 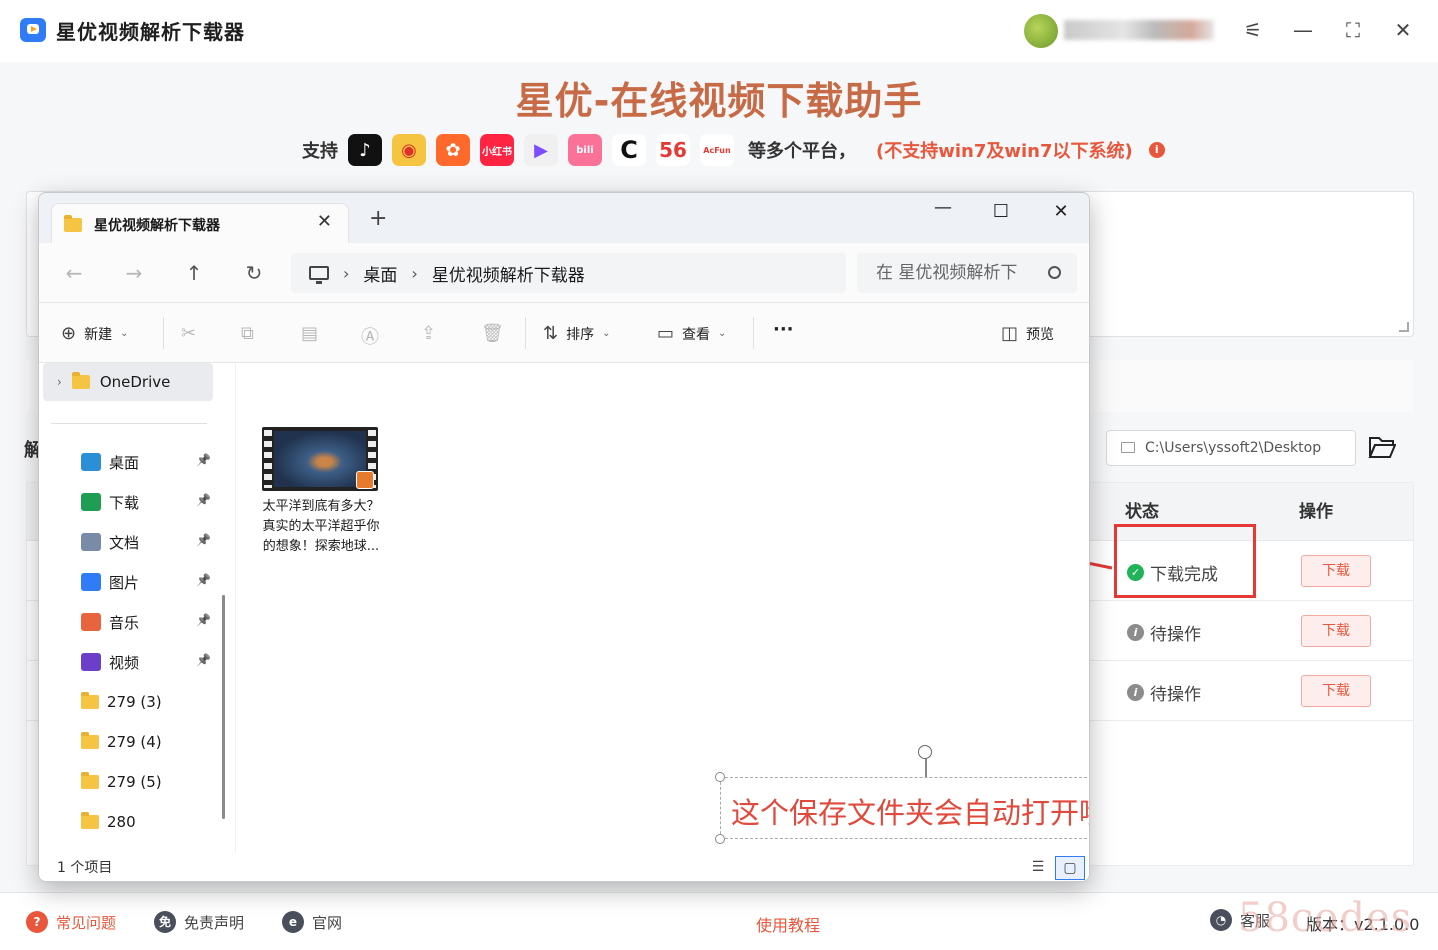 I want to click on close-icon: ✕, so click(x=1403, y=30).